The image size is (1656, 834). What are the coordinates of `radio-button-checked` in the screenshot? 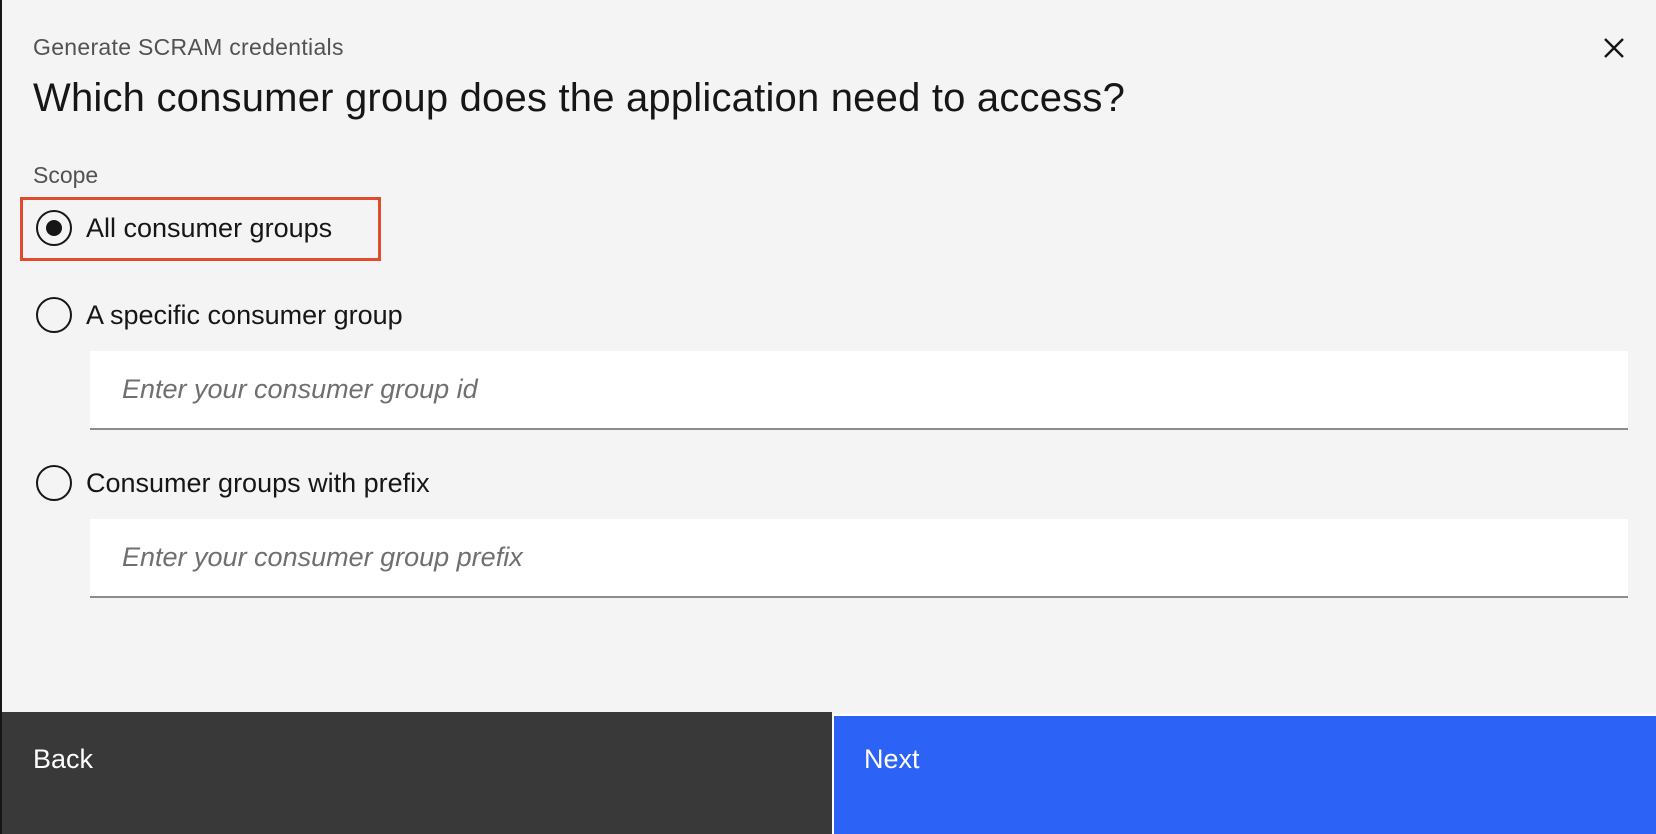 It's located at (54, 228).